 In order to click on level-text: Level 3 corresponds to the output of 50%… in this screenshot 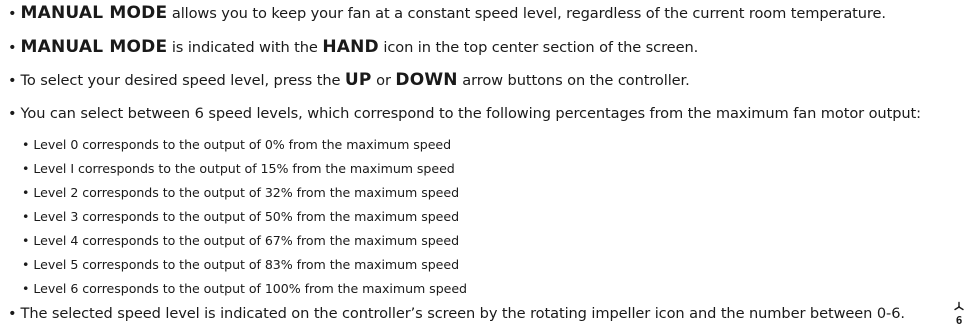, I will do `click(246, 216)`.